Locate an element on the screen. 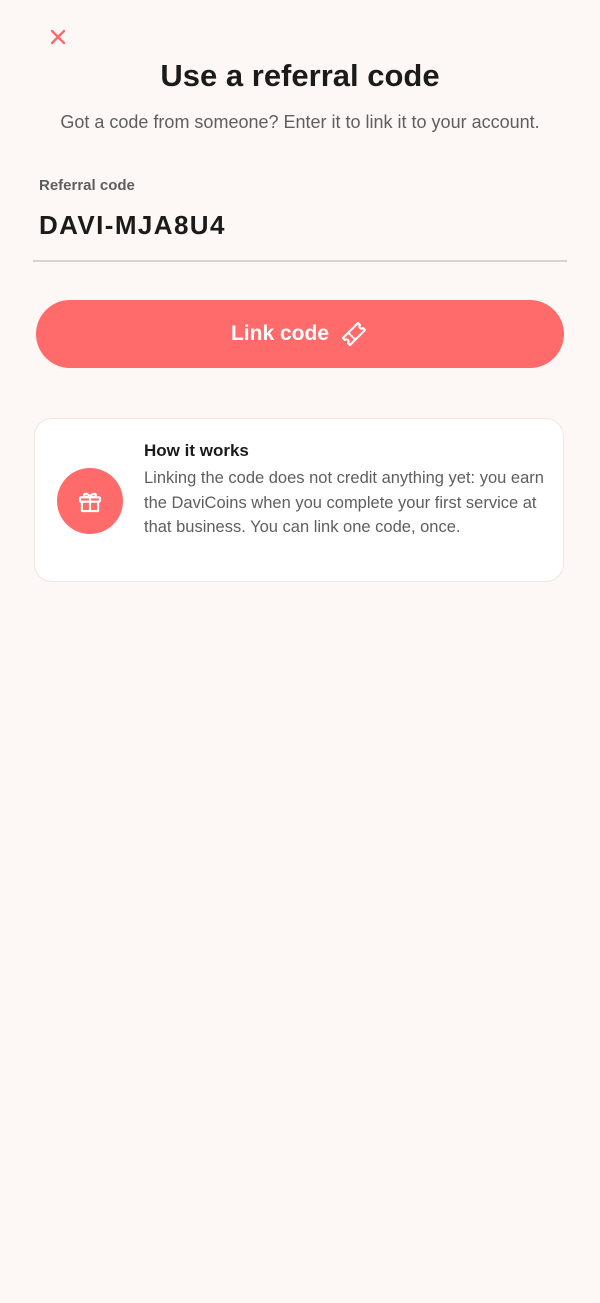 This screenshot has height=1303, width=600. close-icon is located at coordinates (58, 37).